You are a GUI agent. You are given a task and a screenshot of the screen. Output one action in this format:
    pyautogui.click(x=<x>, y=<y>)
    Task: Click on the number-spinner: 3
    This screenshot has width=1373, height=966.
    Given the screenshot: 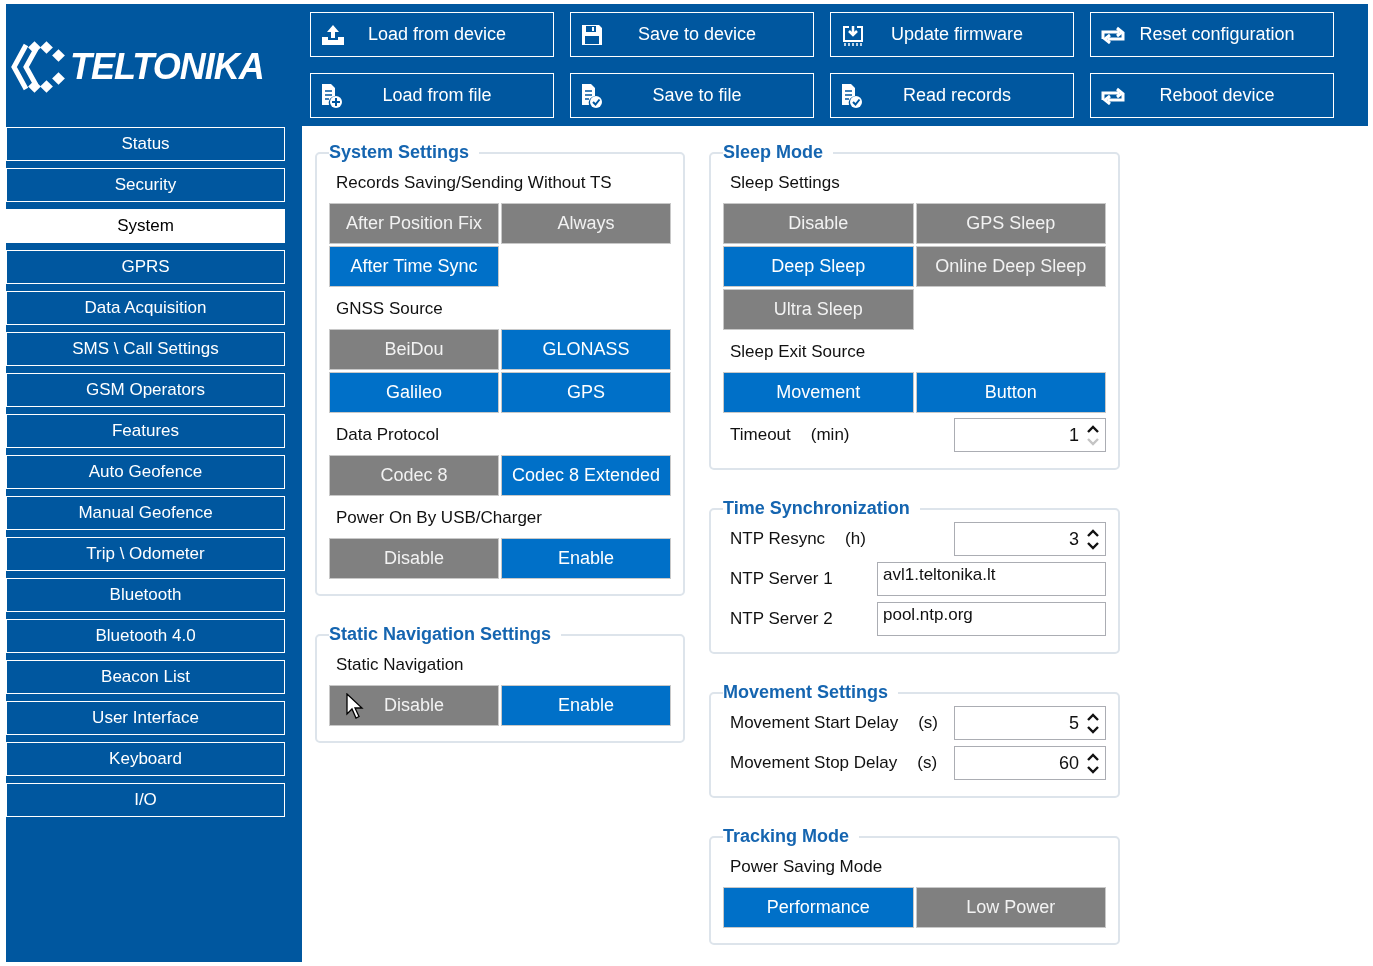 What is the action you would take?
    pyautogui.click(x=1030, y=539)
    